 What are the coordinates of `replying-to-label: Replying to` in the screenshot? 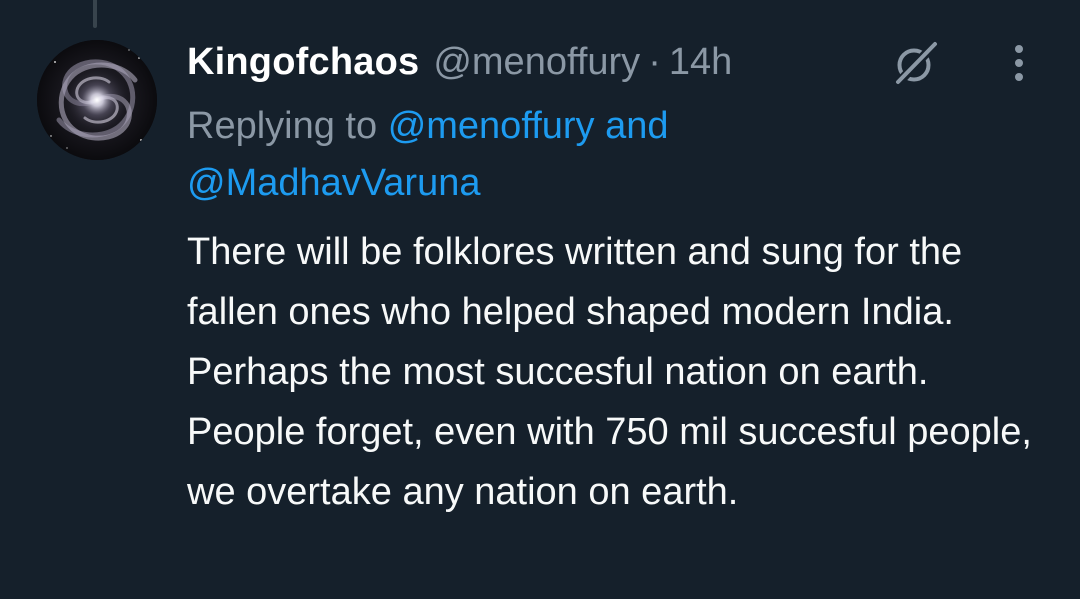 It's located at (282, 126).